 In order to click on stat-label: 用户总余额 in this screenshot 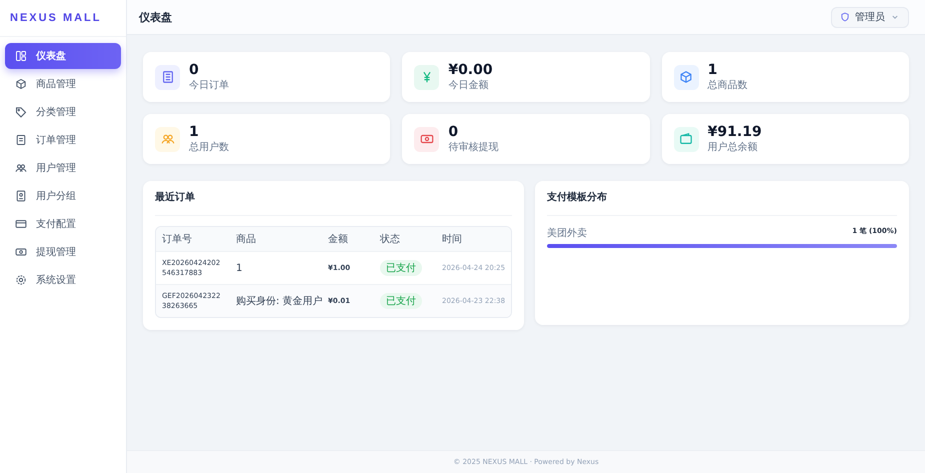, I will do `click(733, 147)`.